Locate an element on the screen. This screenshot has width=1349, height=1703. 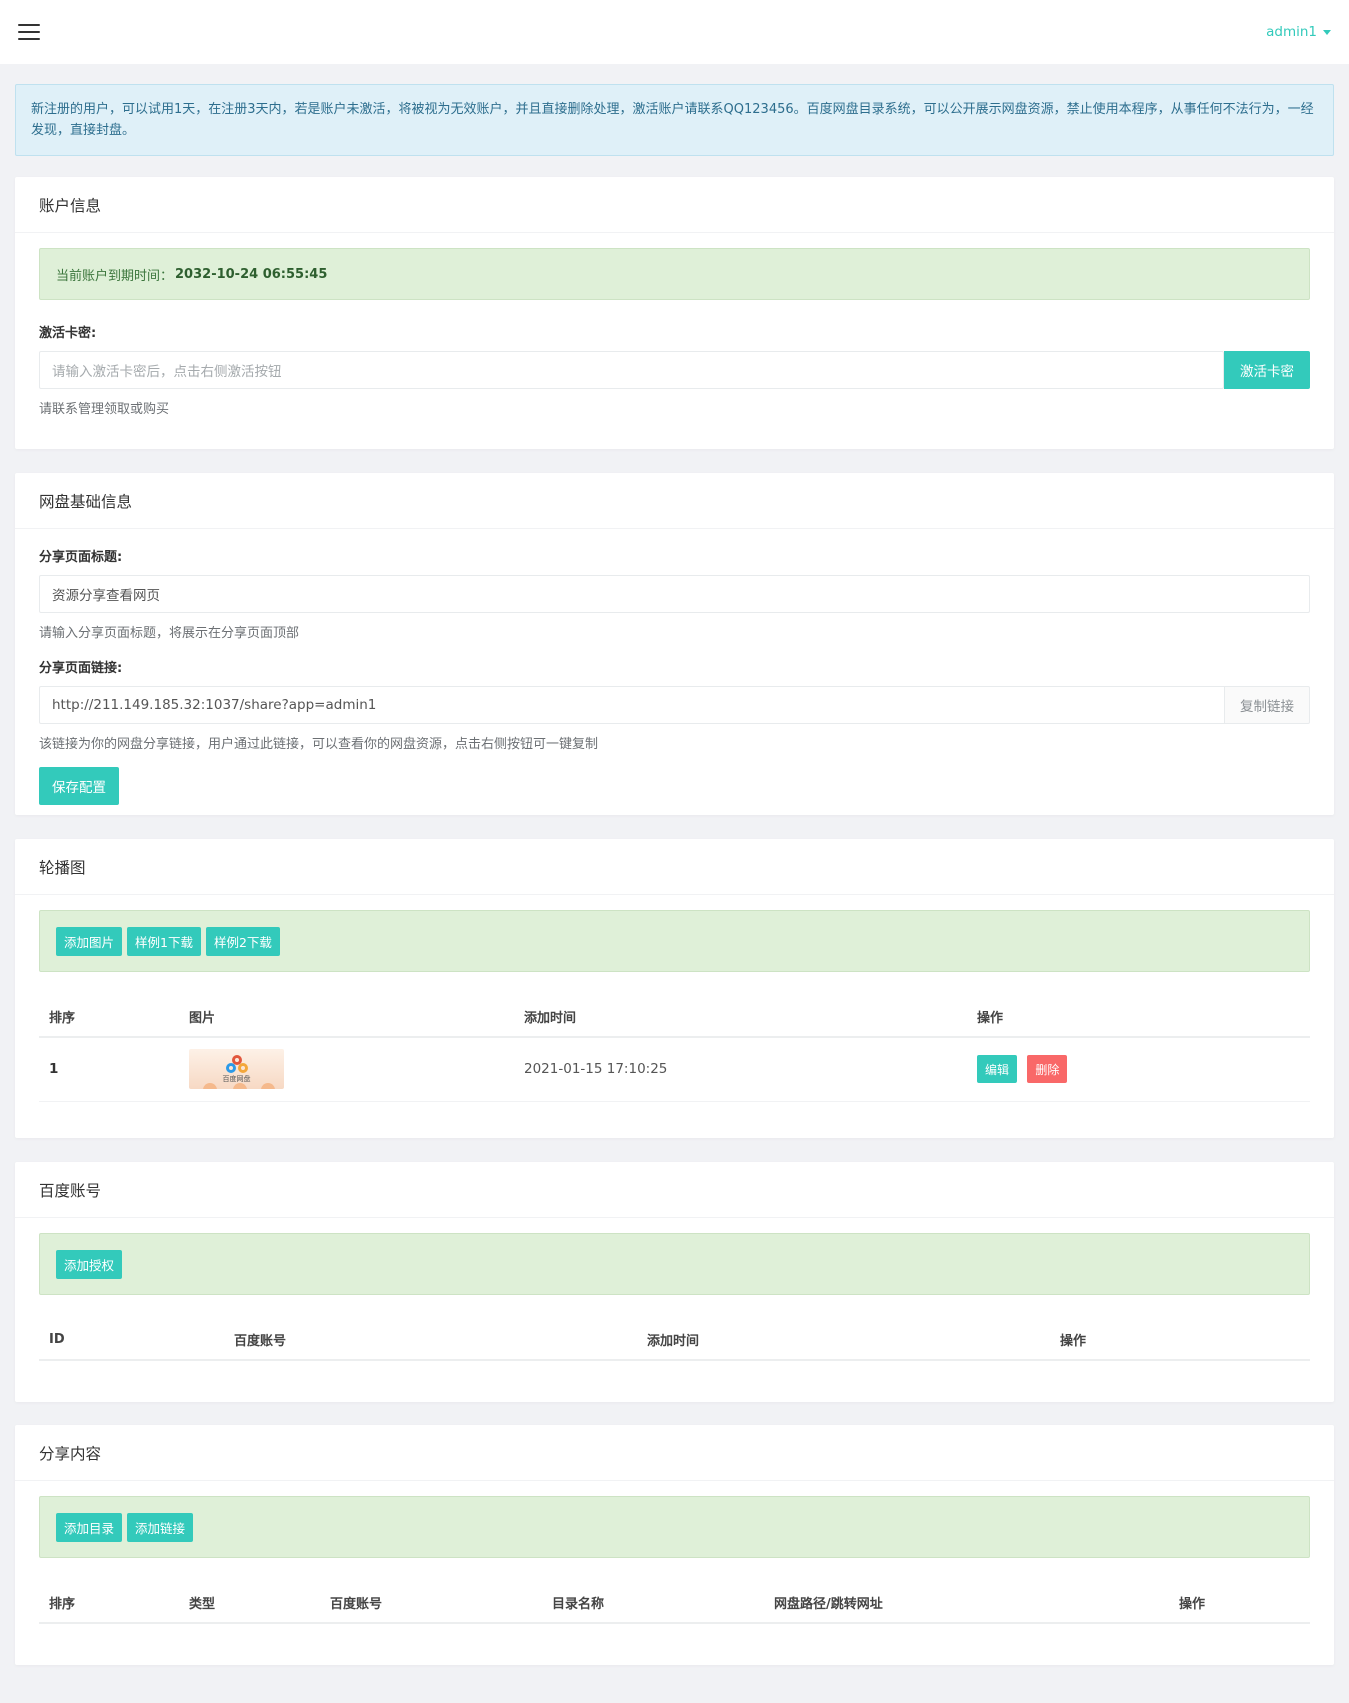
edit-button: 编辑 is located at coordinates (997, 1069).